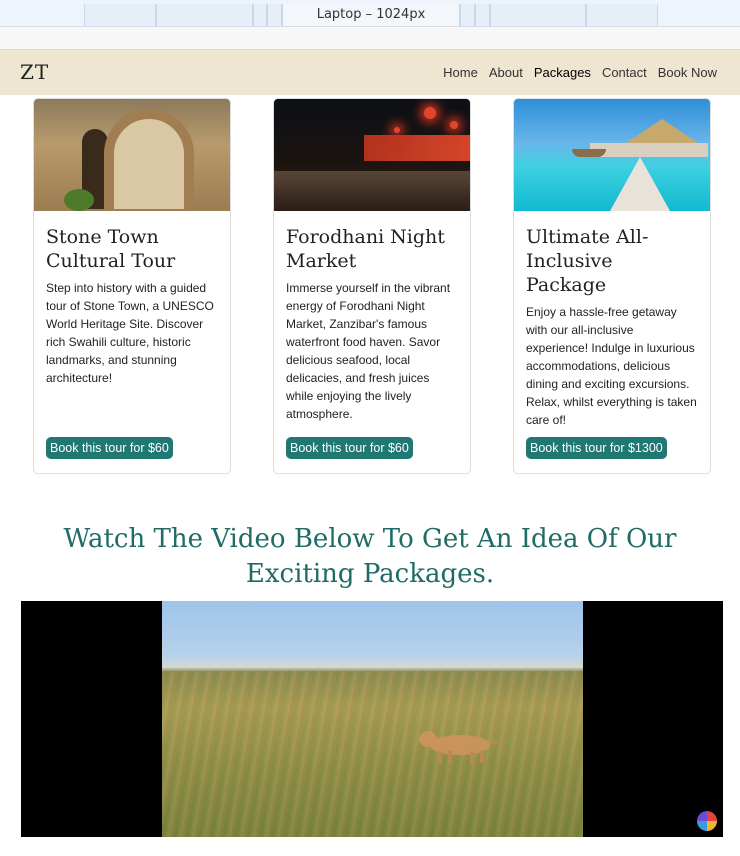 The height and width of the screenshot is (856, 740). Describe the element at coordinates (587, 261) in the screenshot. I see `card-title: Ultimate All-Inclusive Package` at that location.